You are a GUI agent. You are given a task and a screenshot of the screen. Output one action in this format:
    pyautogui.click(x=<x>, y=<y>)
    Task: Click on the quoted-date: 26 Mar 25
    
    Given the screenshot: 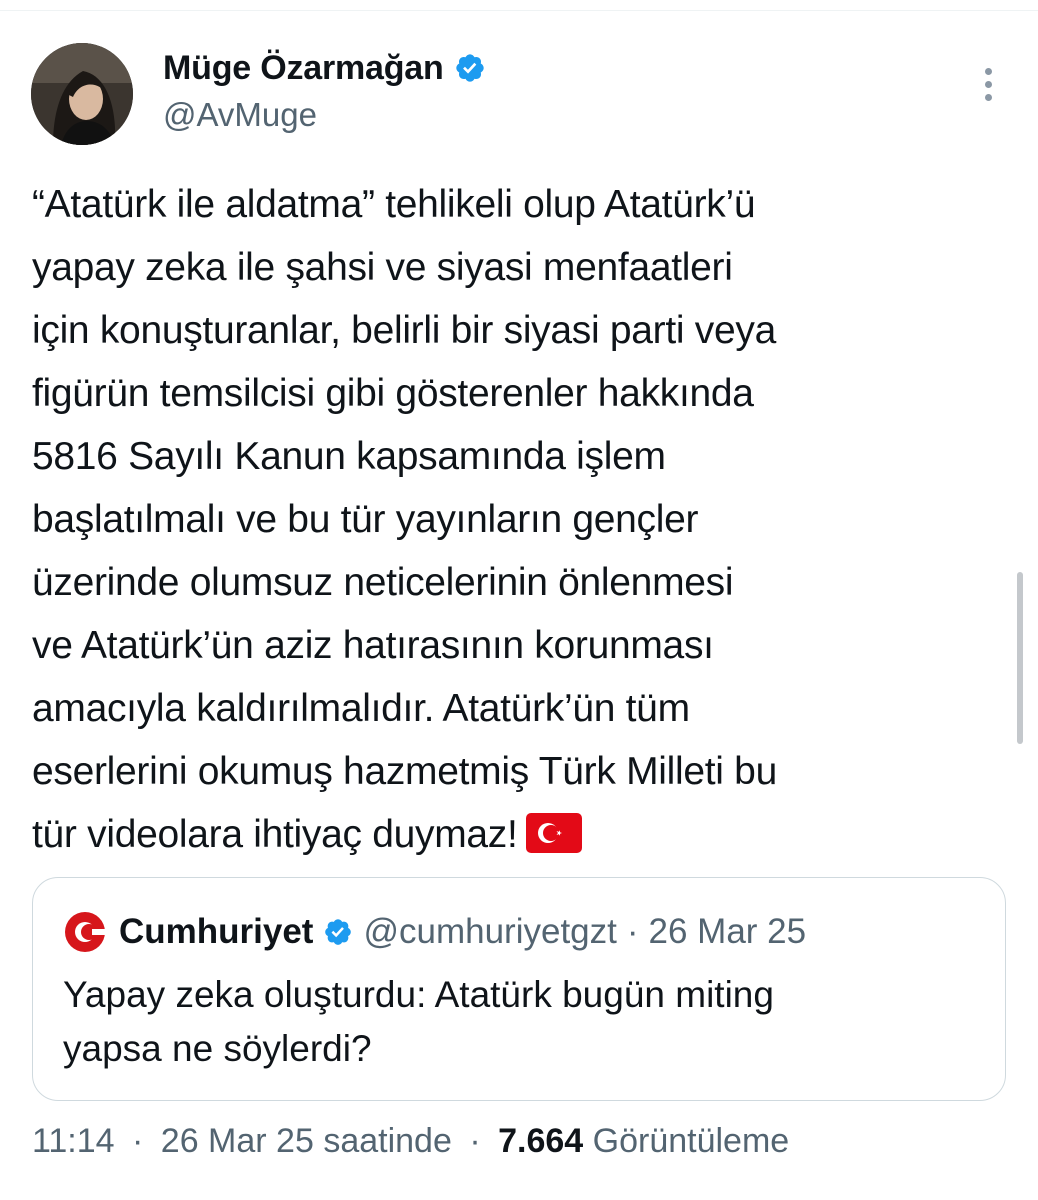 What is the action you would take?
    pyautogui.click(x=728, y=932)
    